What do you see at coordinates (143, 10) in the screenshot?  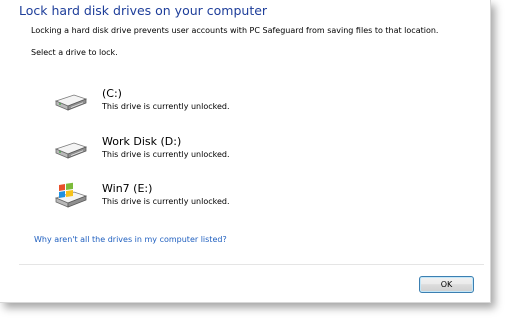 I see `dialog-title: Lock hard disk drives on your computer` at bounding box center [143, 10].